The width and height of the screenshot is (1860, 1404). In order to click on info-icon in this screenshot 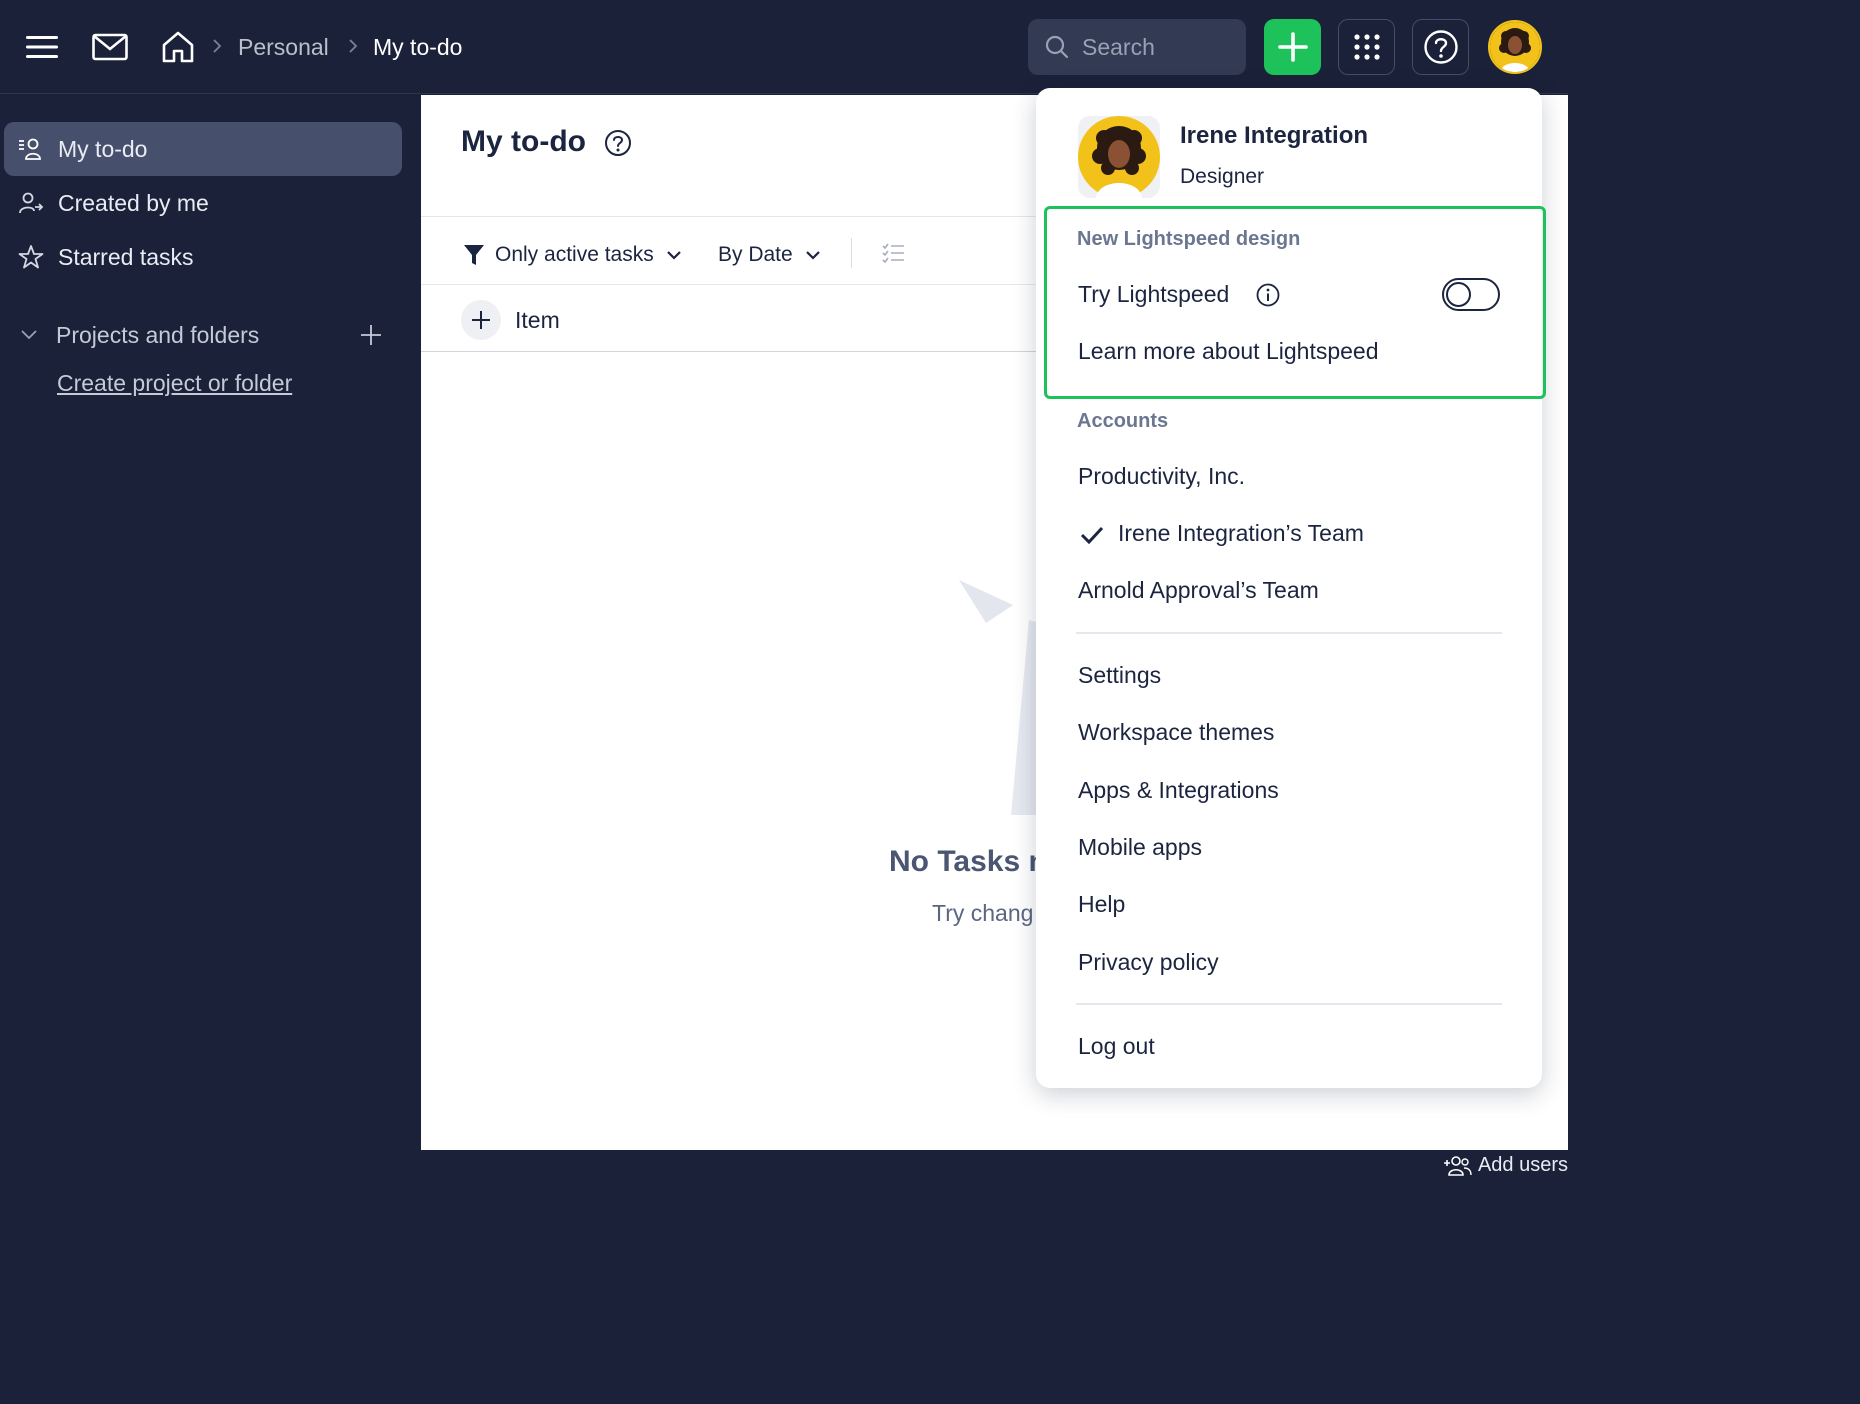, I will do `click(1268, 297)`.